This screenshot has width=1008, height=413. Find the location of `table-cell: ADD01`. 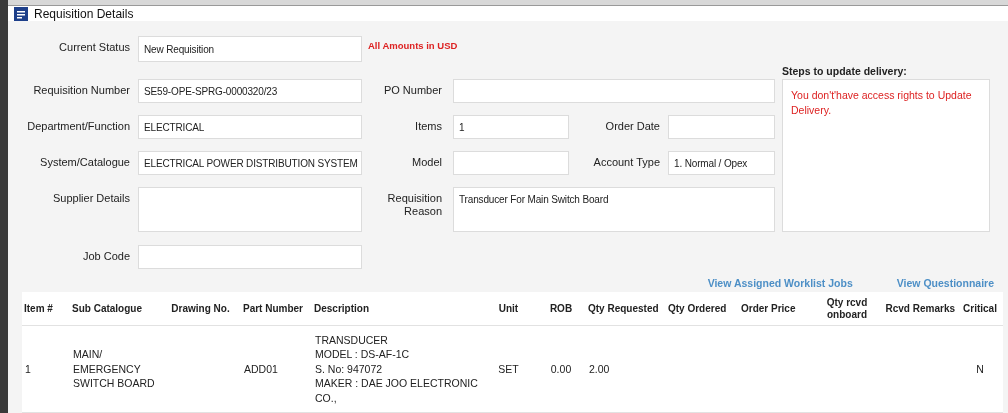

table-cell: ADD01 is located at coordinates (261, 368).